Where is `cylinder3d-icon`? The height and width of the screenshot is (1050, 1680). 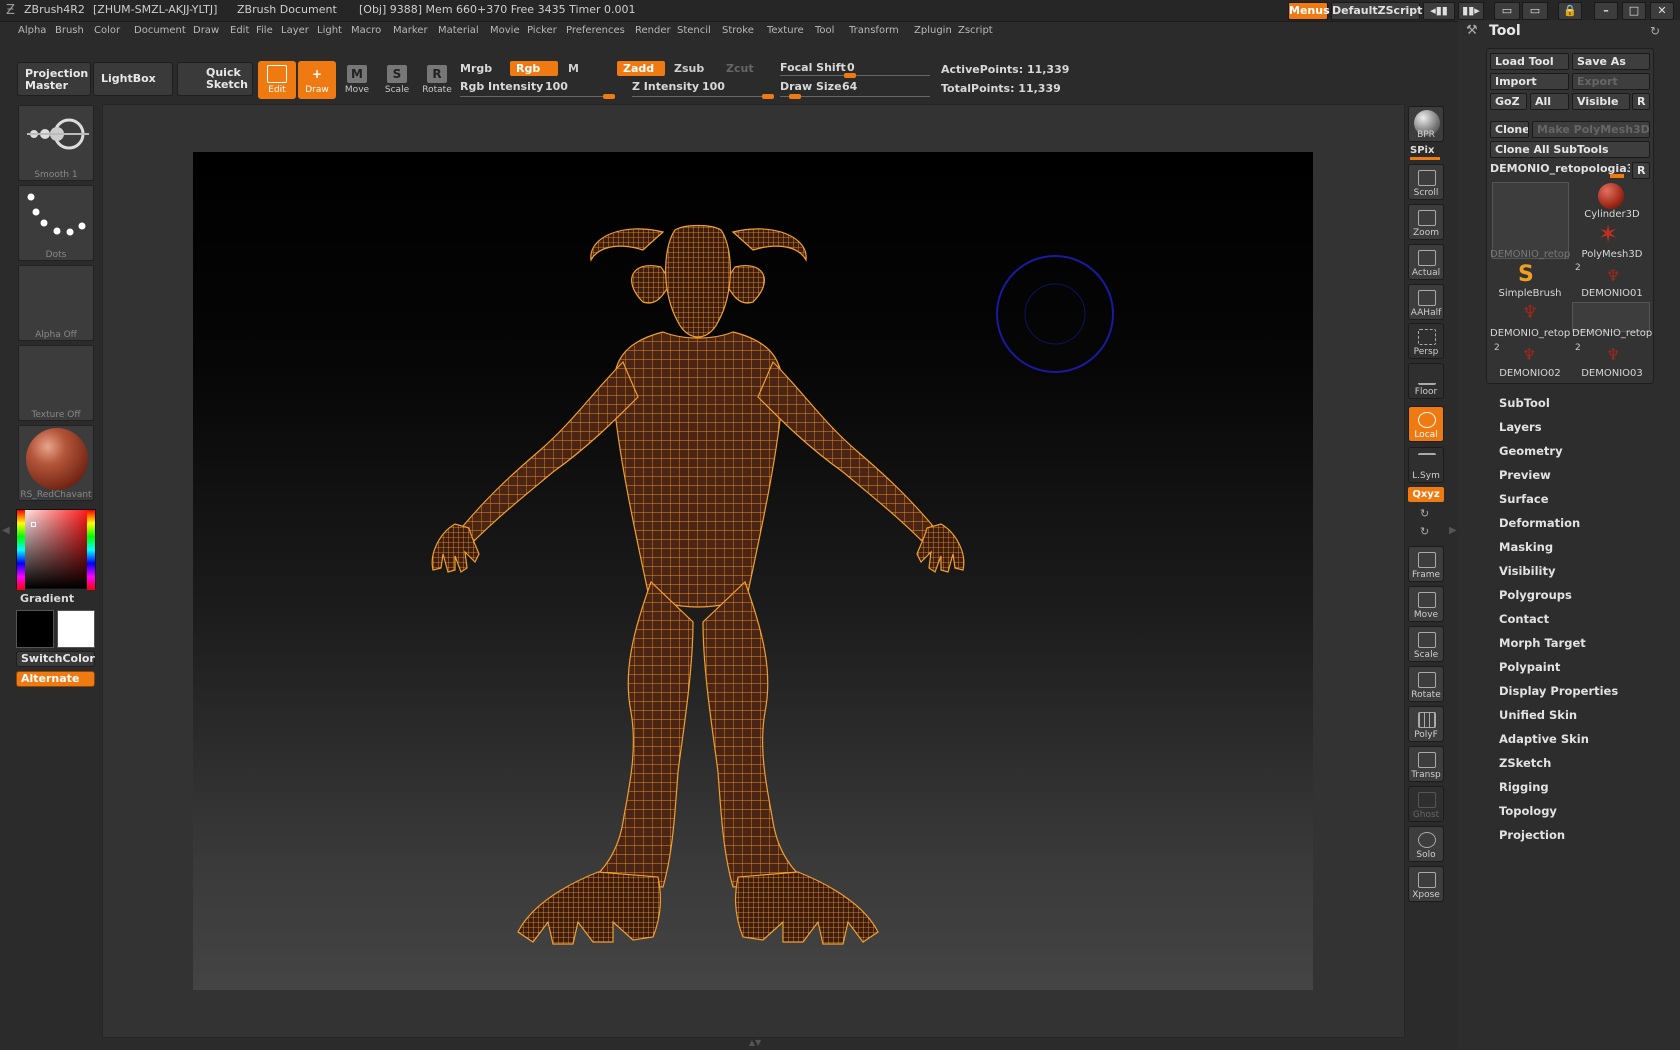
cylinder3d-icon is located at coordinates (1611, 196).